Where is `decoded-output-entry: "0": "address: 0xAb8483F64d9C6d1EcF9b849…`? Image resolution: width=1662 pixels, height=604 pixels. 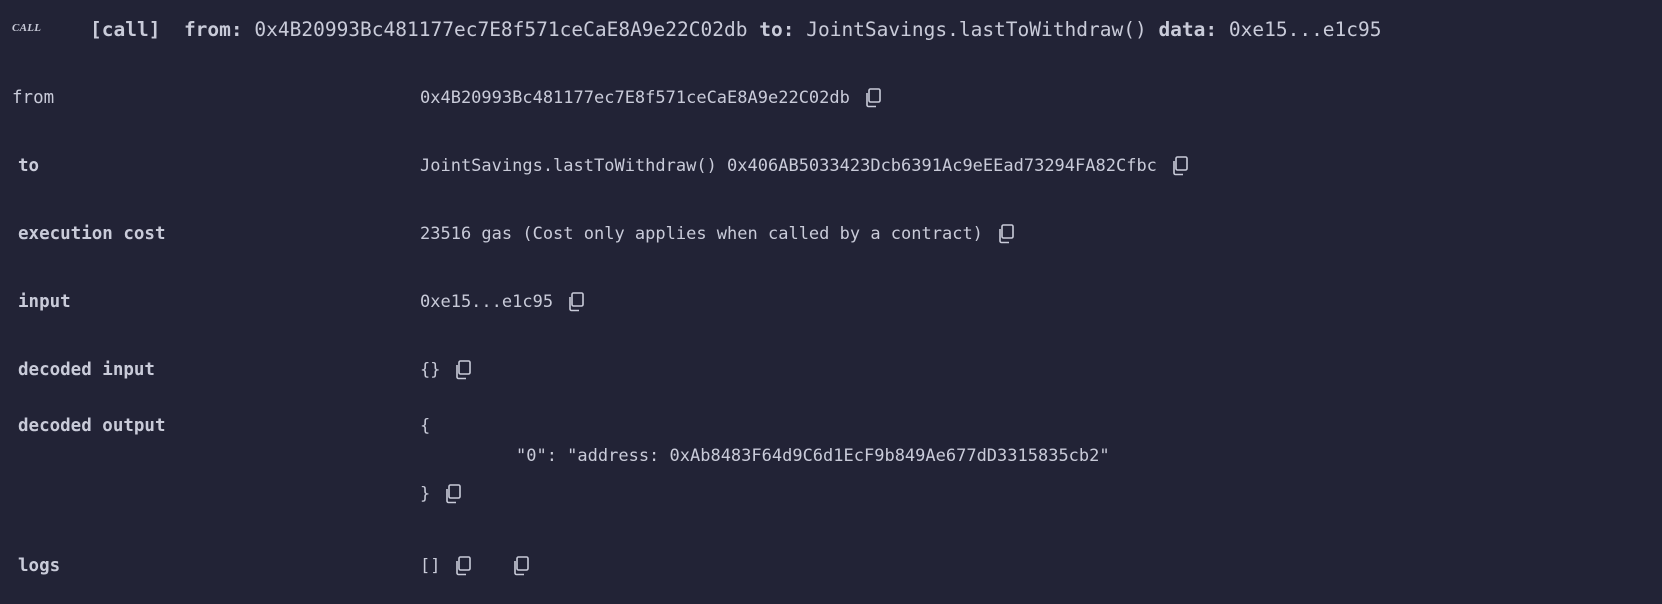 decoded-output-entry: "0": "address: 0xAb8483F64d9C6d1EcF9b849… is located at coordinates (813, 456).